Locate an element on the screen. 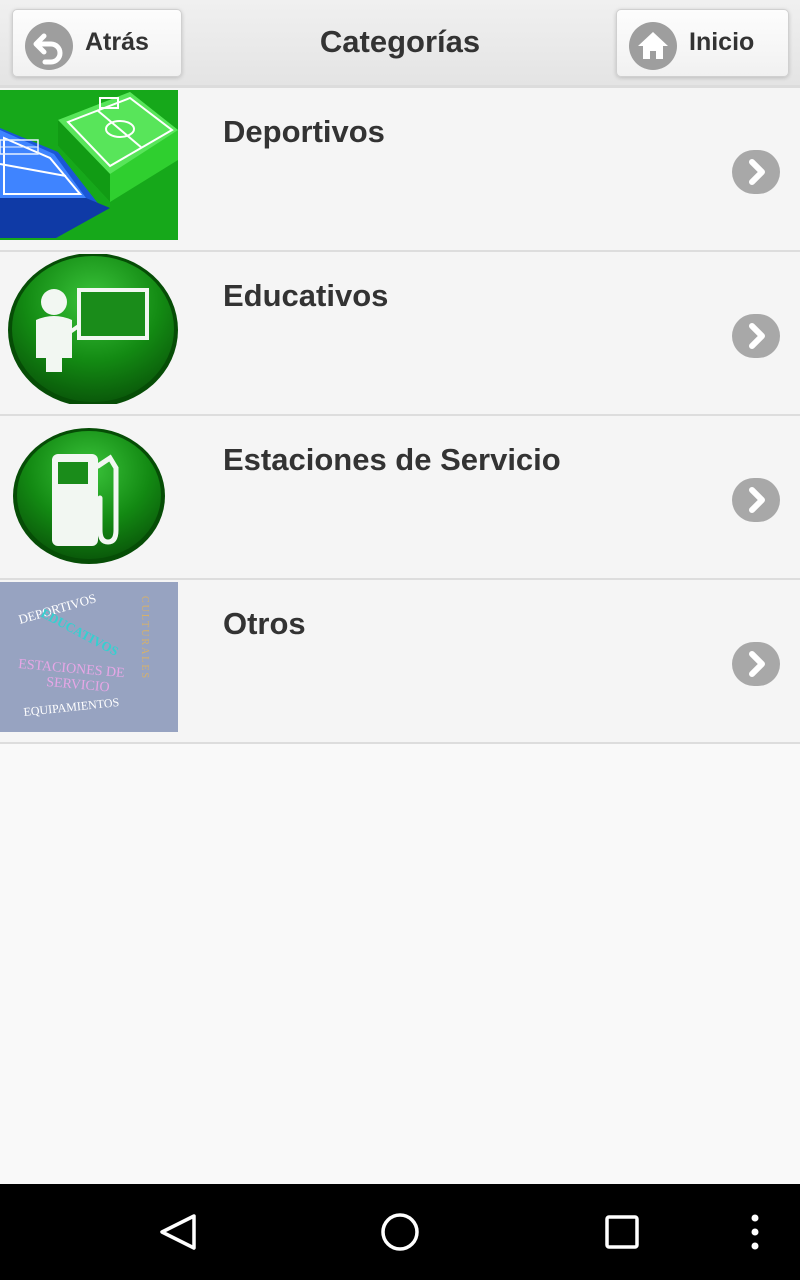 The image size is (800, 1280). system-nav-bar is located at coordinates (400, 1232).